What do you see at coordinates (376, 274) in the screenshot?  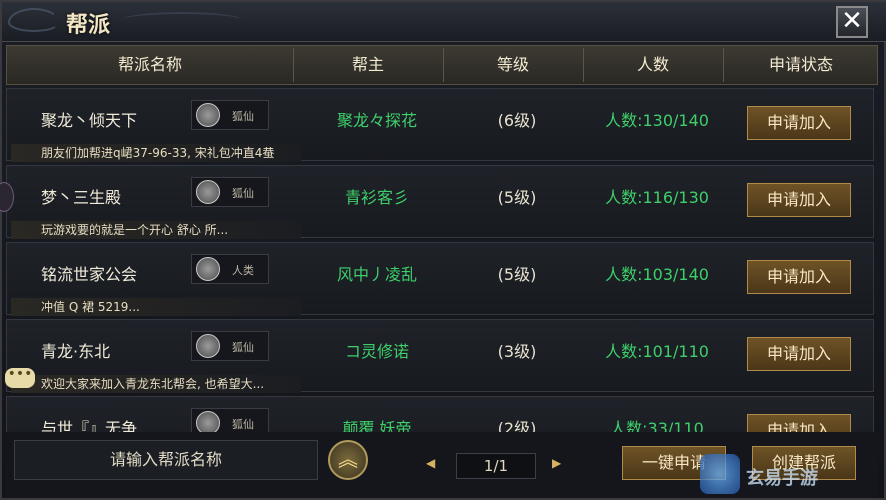 I see `guild-leader: 风中丿凌乱` at bounding box center [376, 274].